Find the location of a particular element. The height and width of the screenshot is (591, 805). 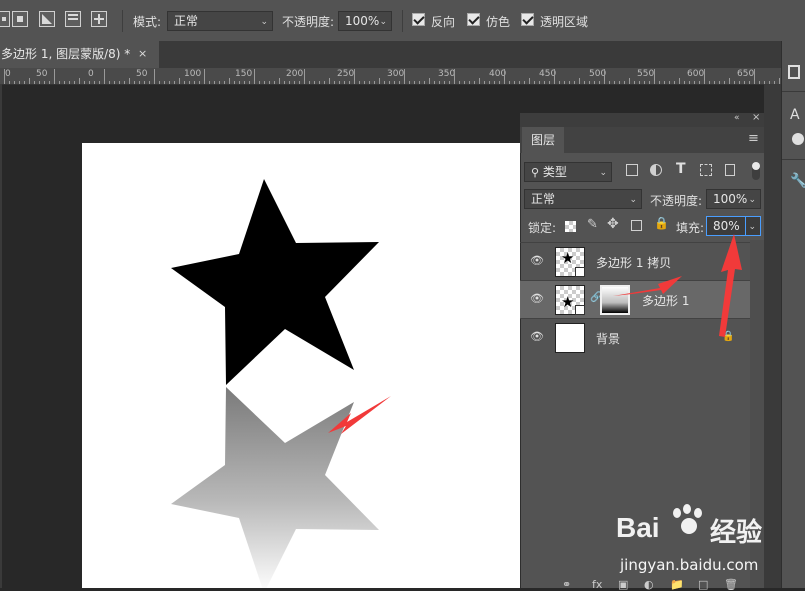

layer-opacity-input: 100% ⌄ is located at coordinates (733, 199).